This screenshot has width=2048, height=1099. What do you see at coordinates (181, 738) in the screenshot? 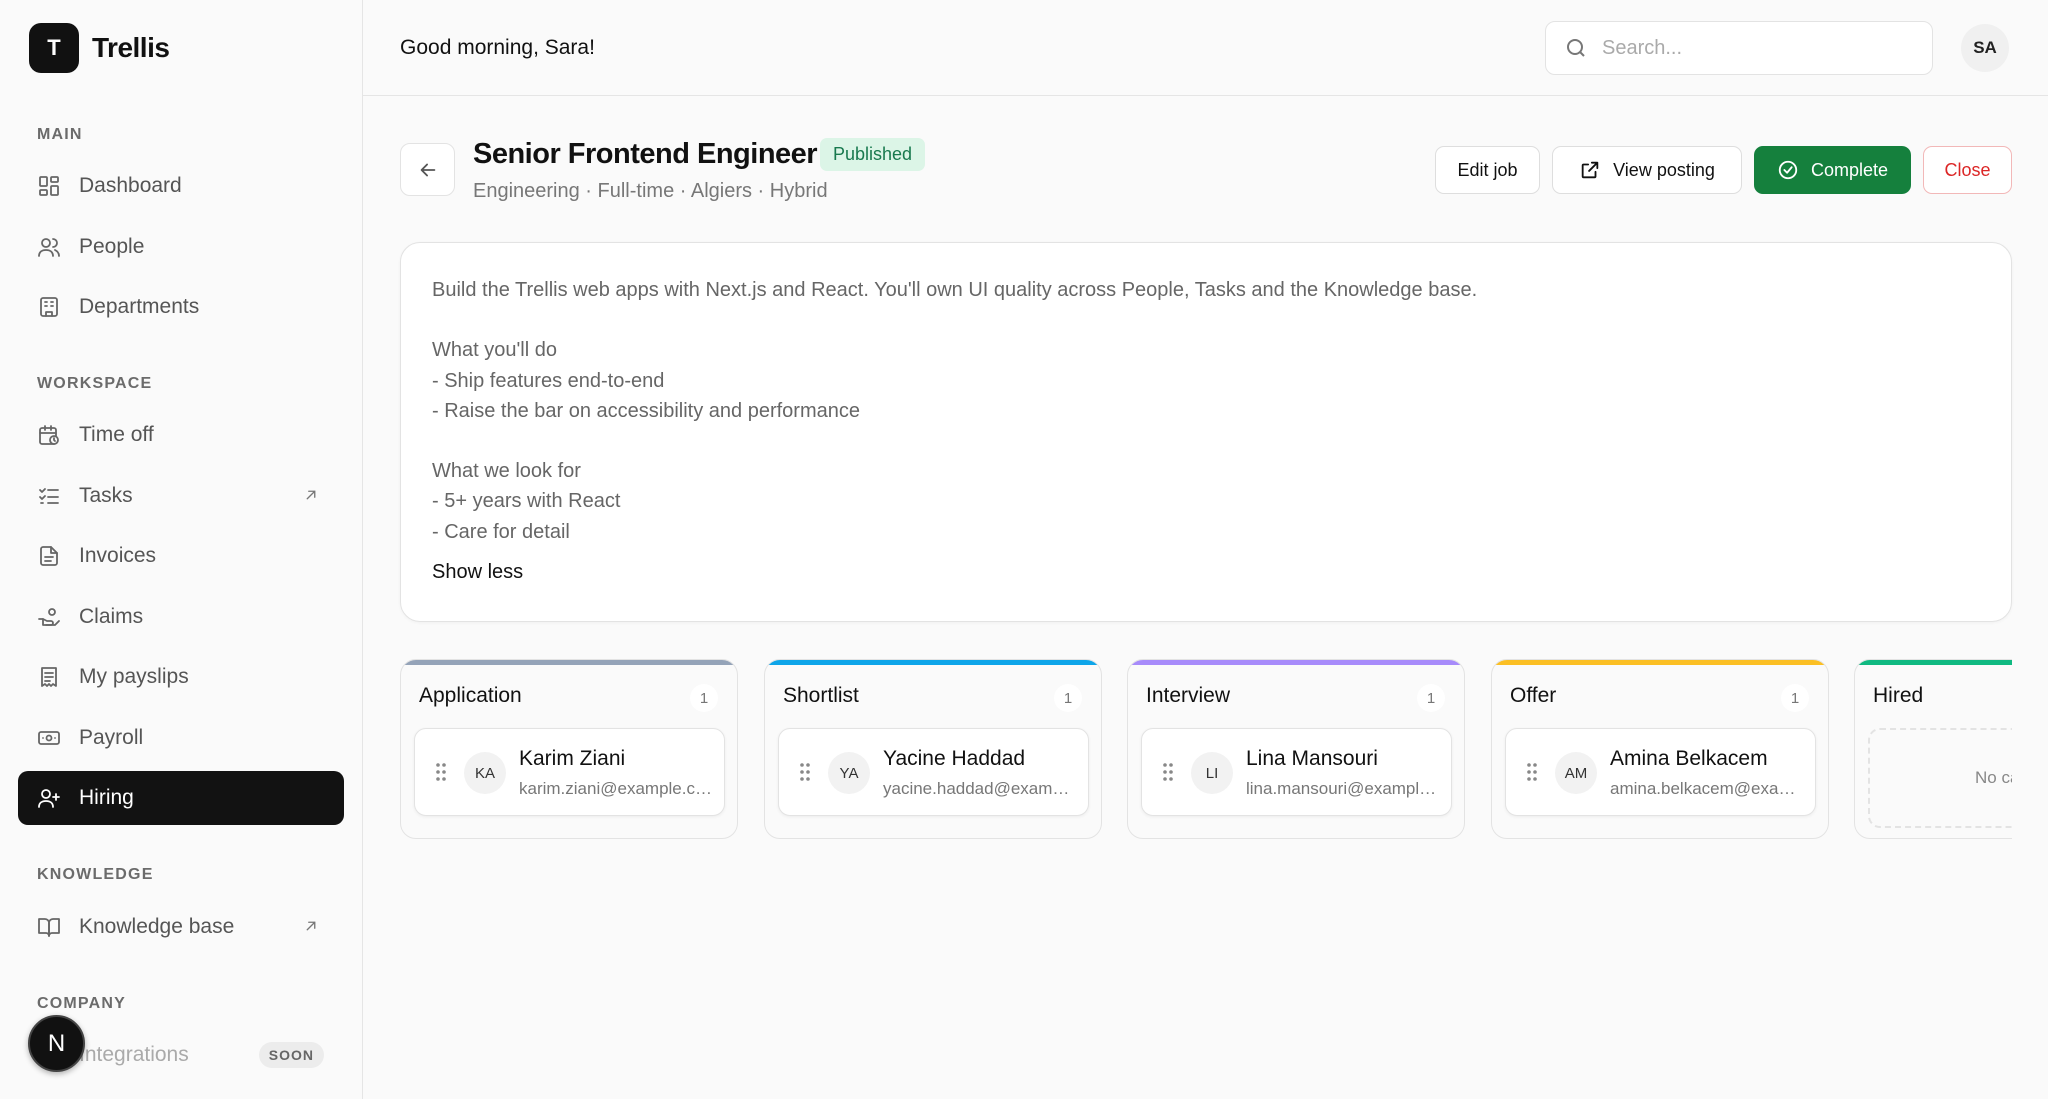
I see `sidebar-item-payroll: Payroll` at bounding box center [181, 738].